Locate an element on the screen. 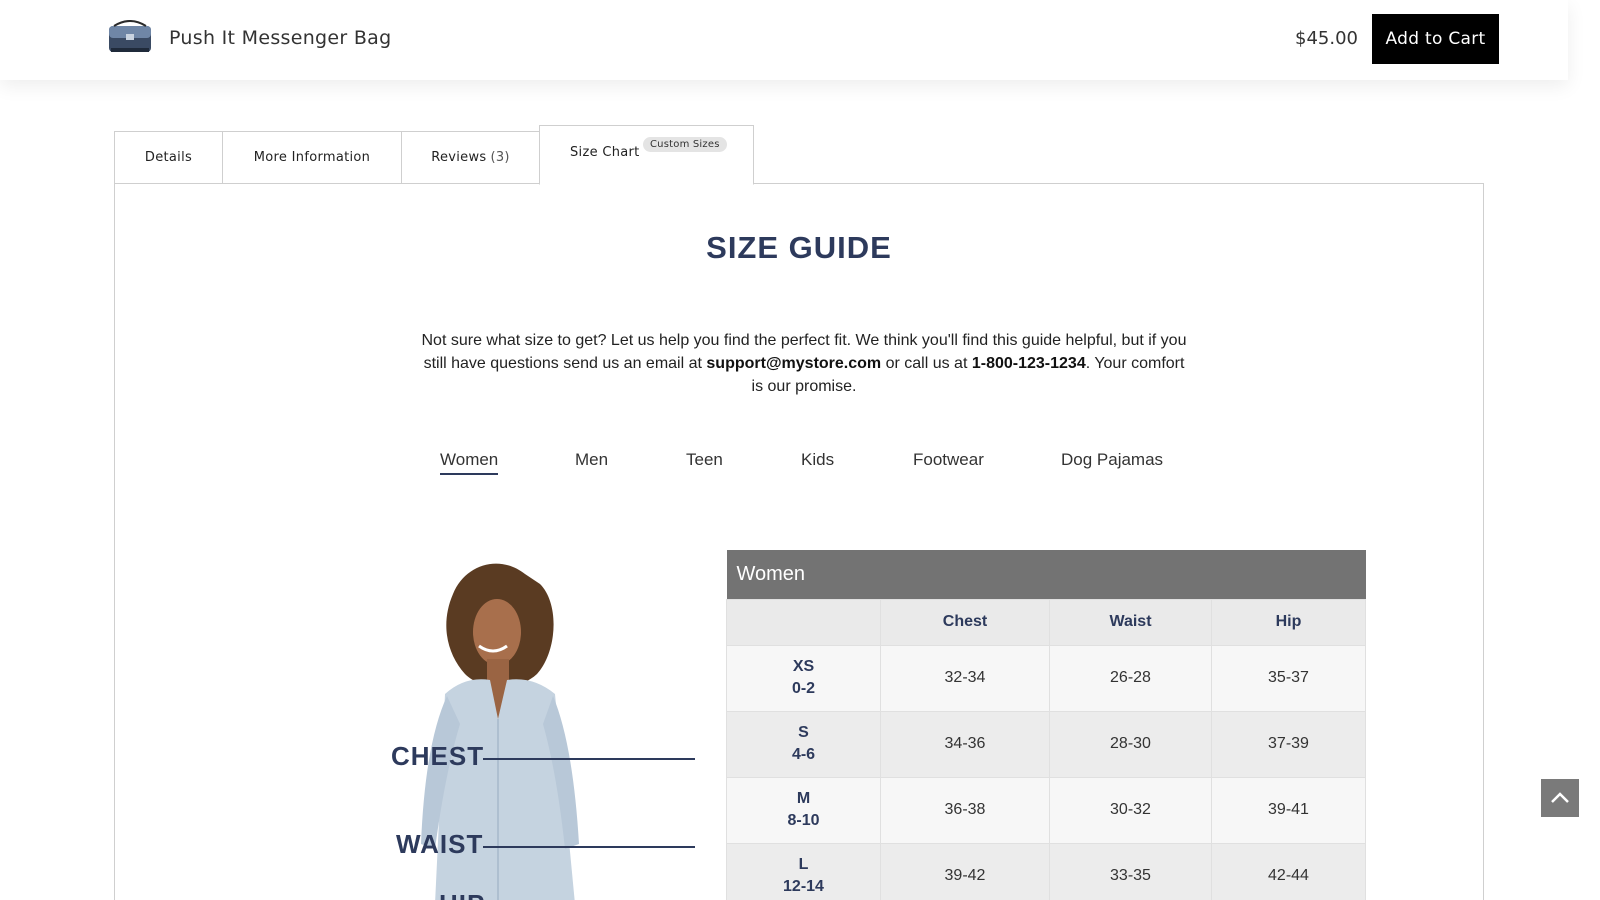 This screenshot has width=1600, height=900. table-row: S 4-6 34-36 28-30 37-39 is located at coordinates (1046, 744).